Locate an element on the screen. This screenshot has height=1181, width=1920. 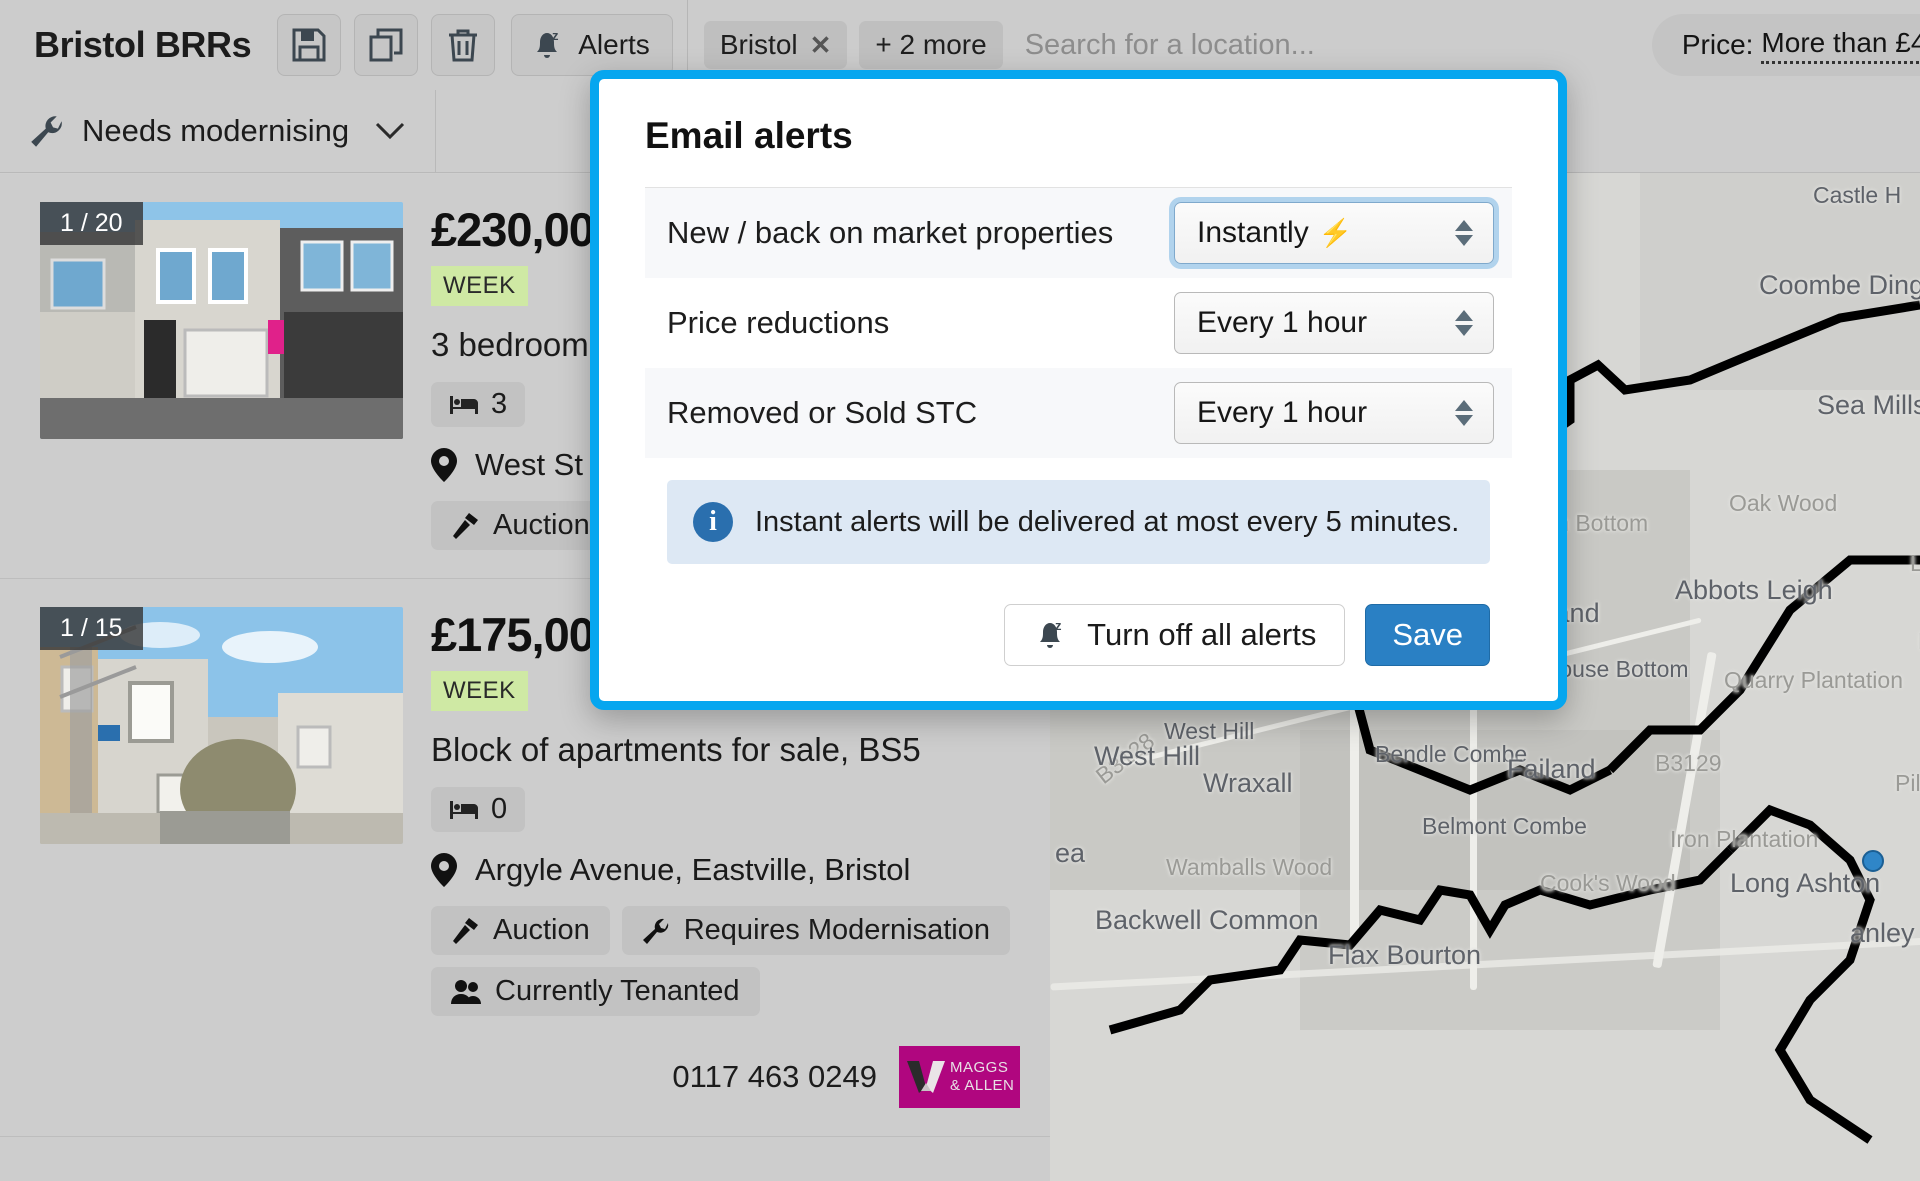
dialog-actions: z Turn off all alerts Save is located at coordinates (1078, 635).